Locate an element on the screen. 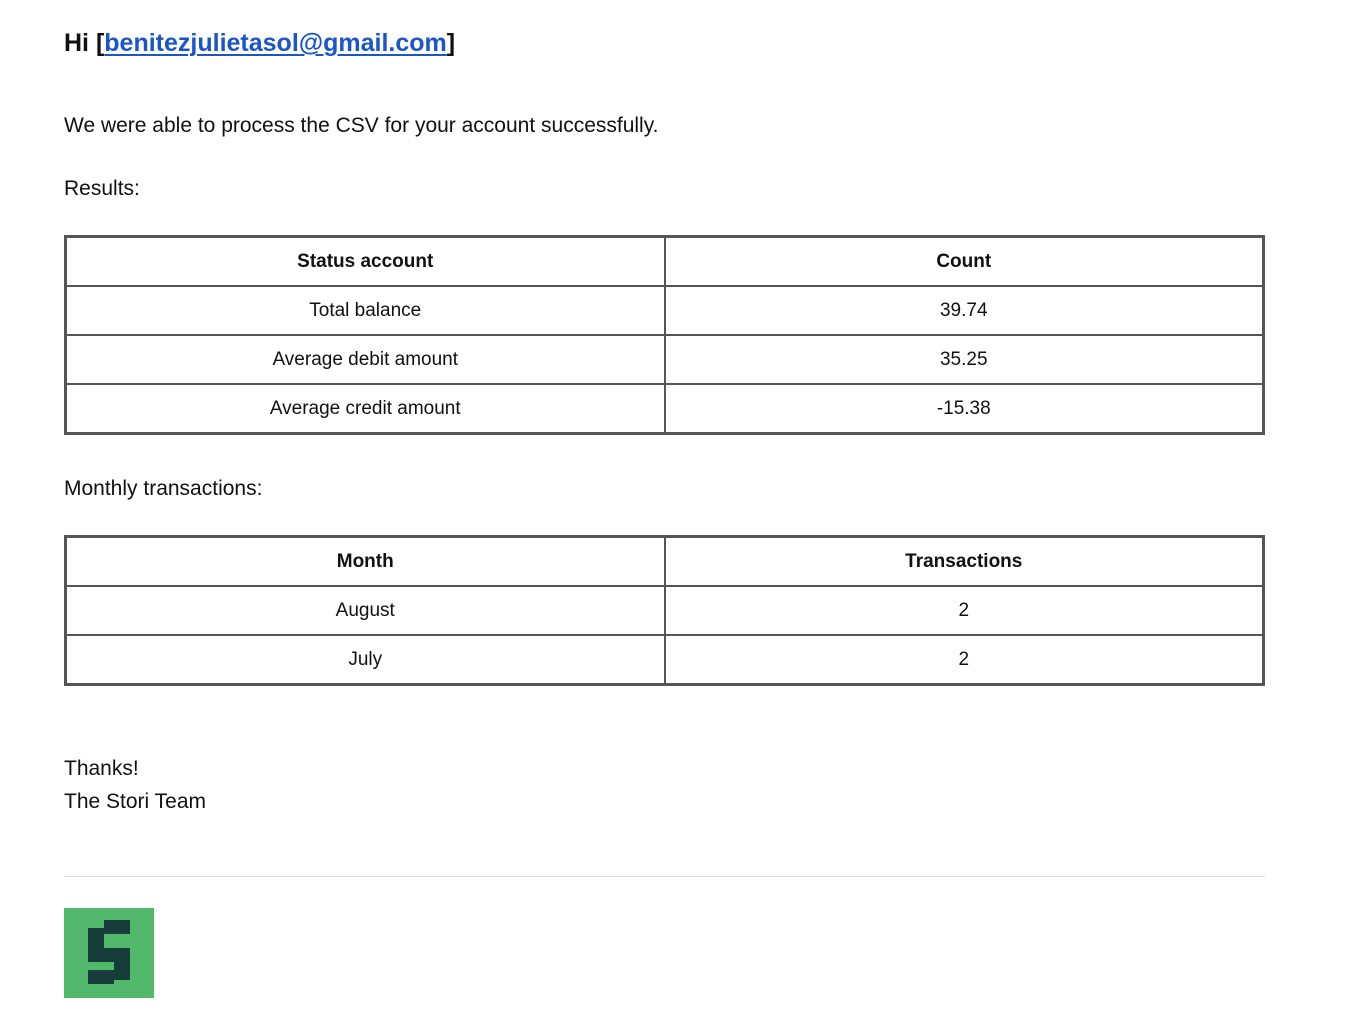 The width and height of the screenshot is (1368, 1020). table-row: August 2 is located at coordinates (664, 610).